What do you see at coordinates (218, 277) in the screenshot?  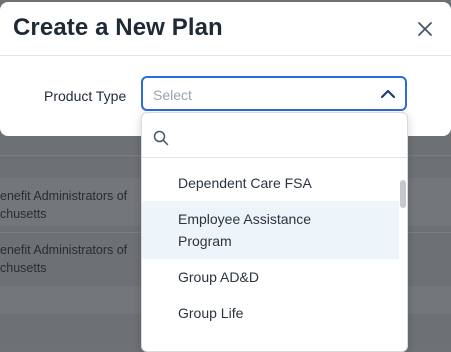 I see `option-label: Group AD&D` at bounding box center [218, 277].